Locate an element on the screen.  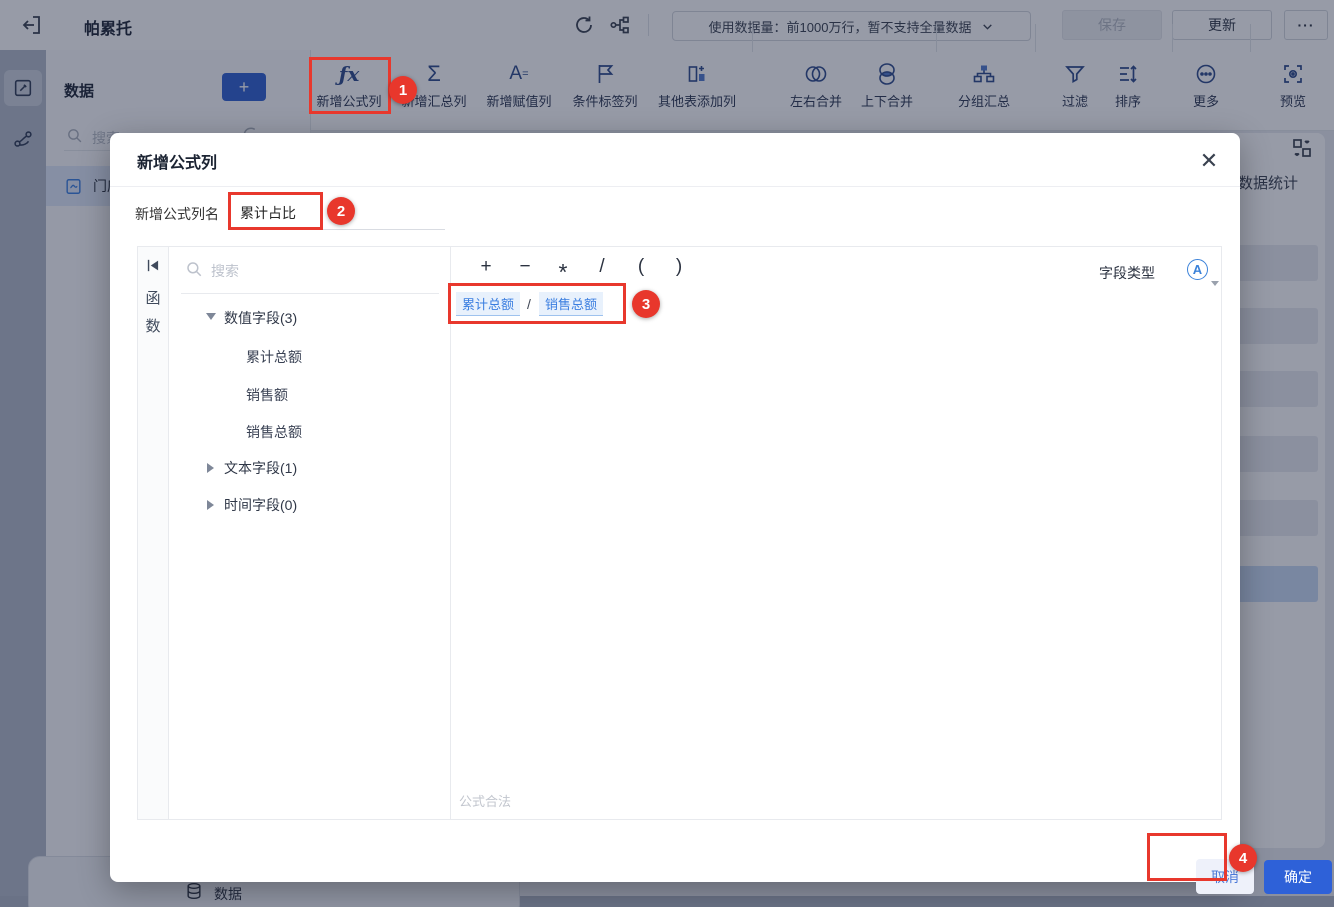
close-icon: ✕ is located at coordinates (1209, 161).